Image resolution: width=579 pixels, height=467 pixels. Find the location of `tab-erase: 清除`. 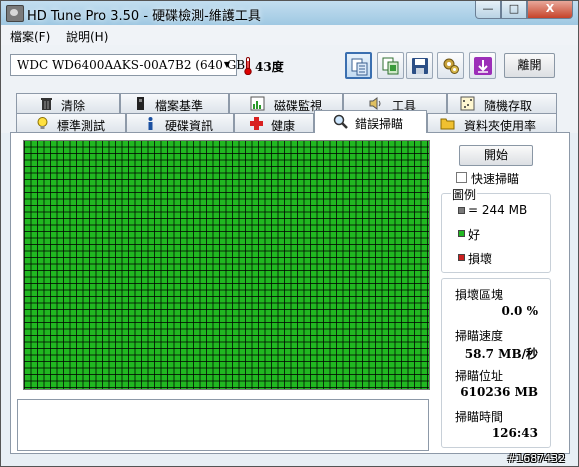

tab-erase: 清除 is located at coordinates (68, 103).